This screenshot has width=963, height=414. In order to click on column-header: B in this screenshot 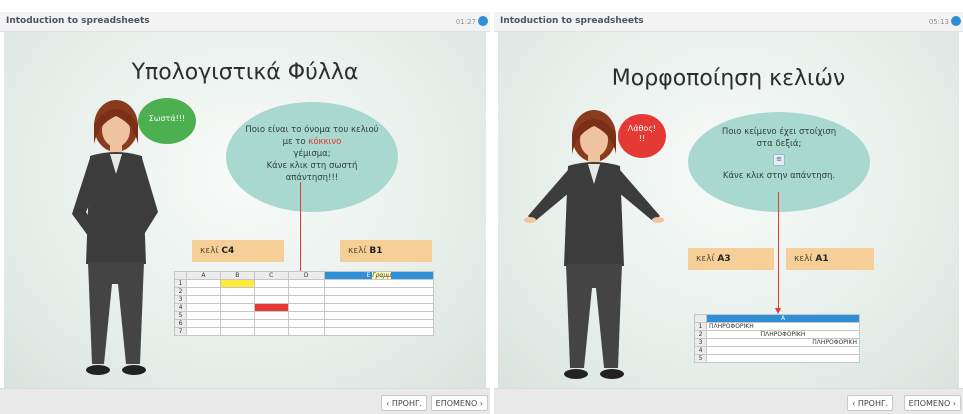, I will do `click(237, 275)`.